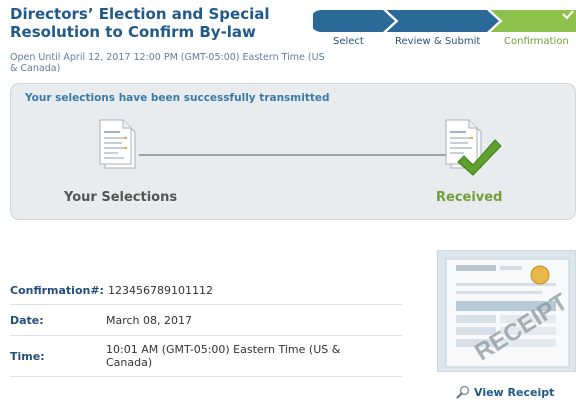 The width and height of the screenshot is (576, 400). I want to click on date-value: March 08, 2017, so click(149, 320).